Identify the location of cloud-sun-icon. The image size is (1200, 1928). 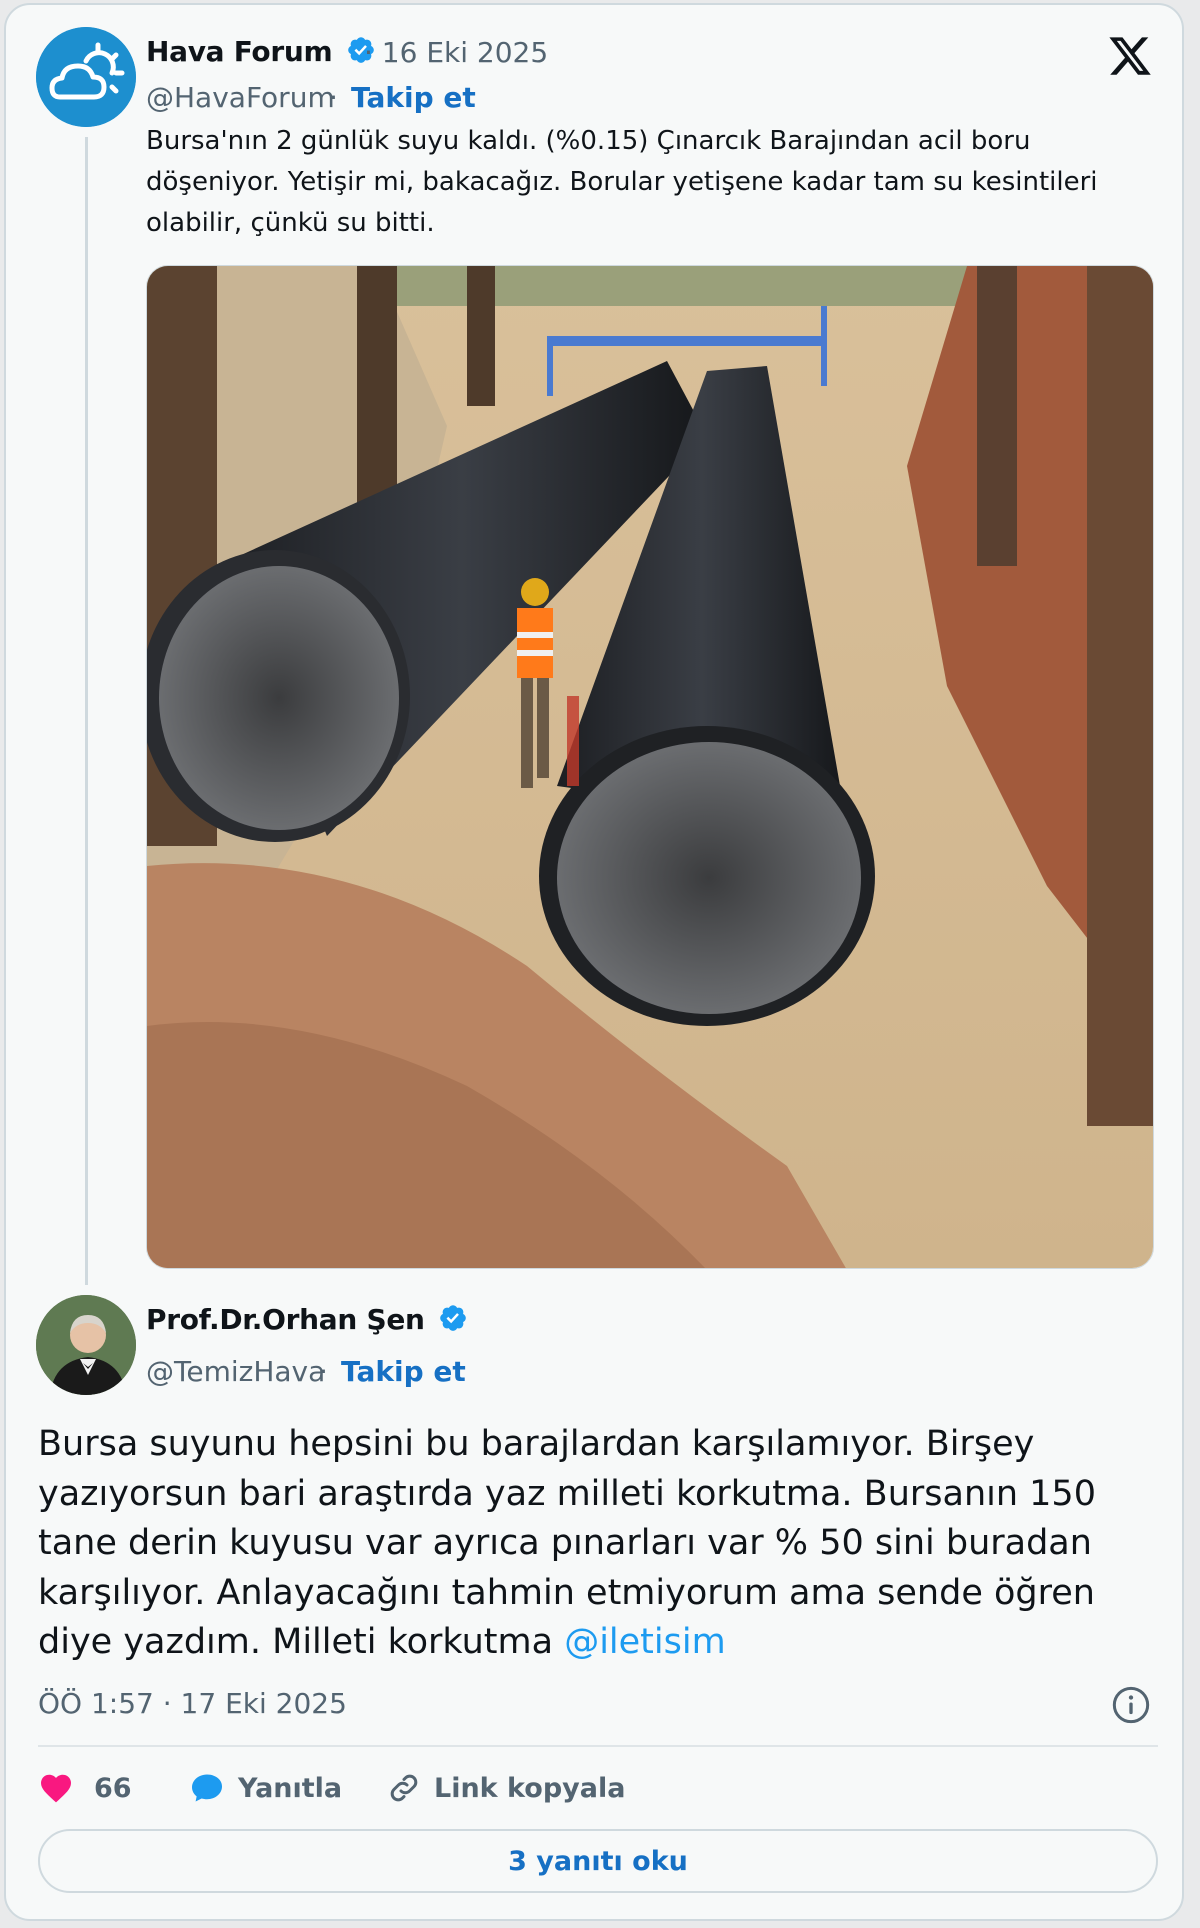
(86, 77).